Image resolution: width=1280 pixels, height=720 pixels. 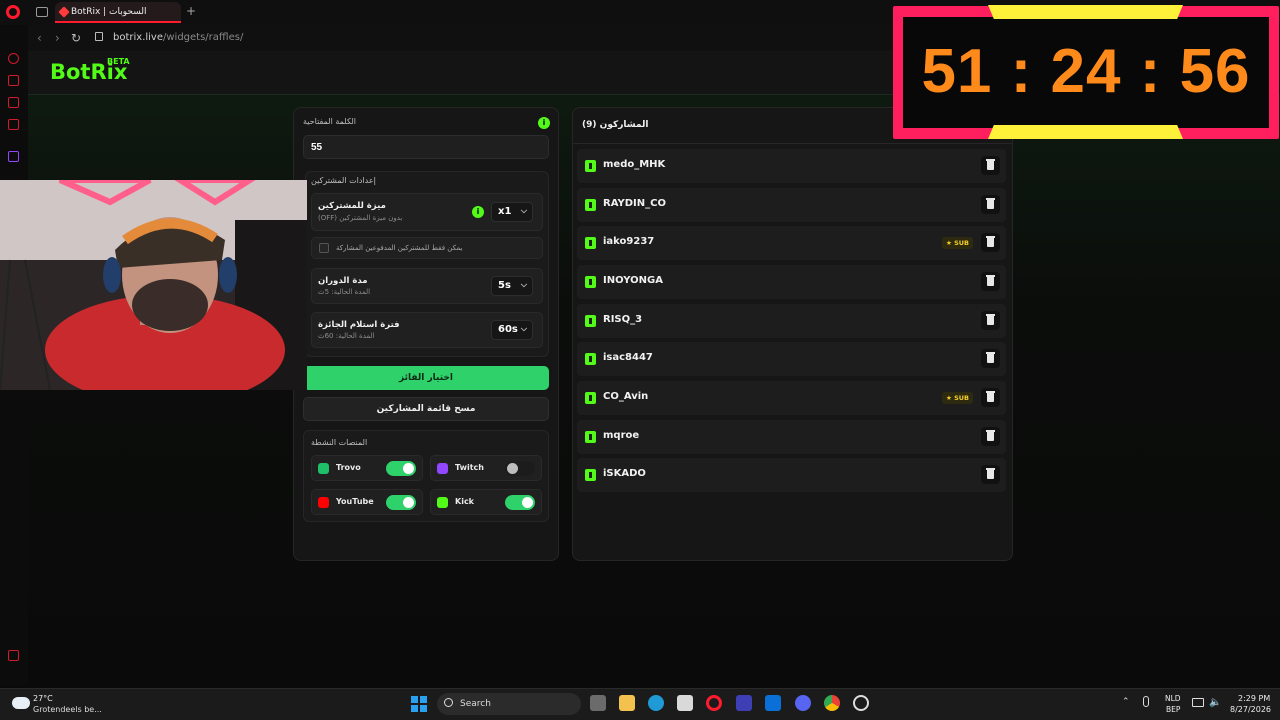 I want to click on platform-kick: Kick, so click(x=486, y=502).